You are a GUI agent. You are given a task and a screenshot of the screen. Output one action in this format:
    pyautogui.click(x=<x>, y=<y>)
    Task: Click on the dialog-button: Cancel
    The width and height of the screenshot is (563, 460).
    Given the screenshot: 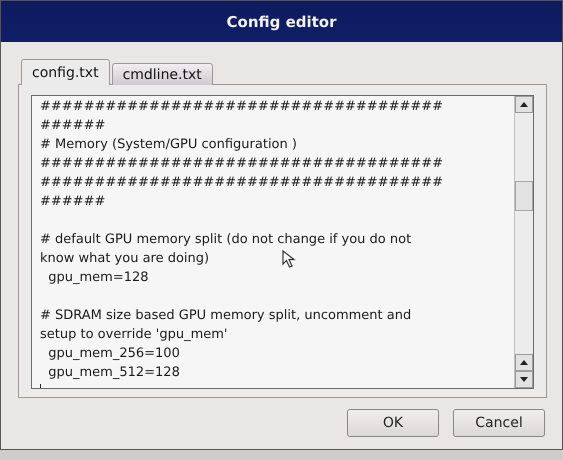 What is the action you would take?
    pyautogui.click(x=499, y=423)
    